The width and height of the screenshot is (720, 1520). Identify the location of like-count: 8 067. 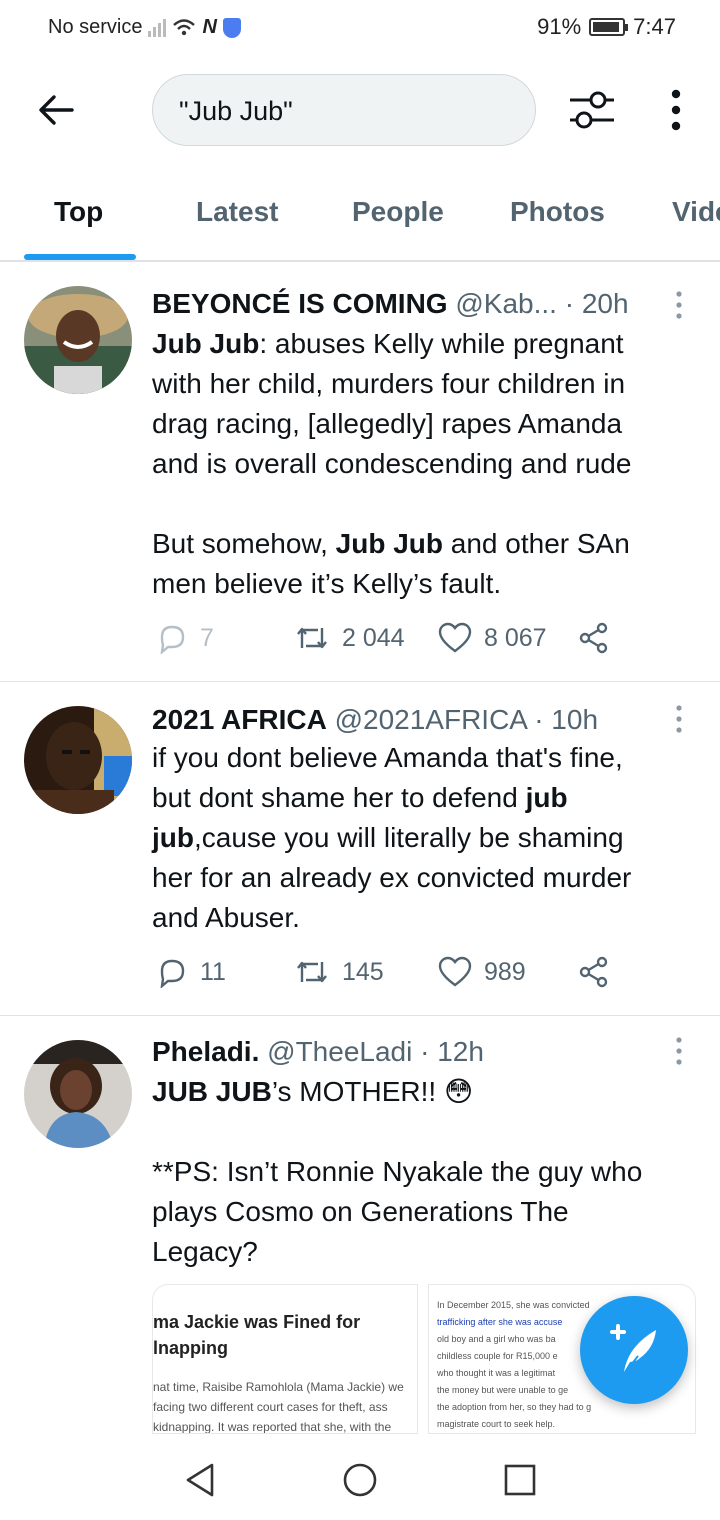
(515, 637).